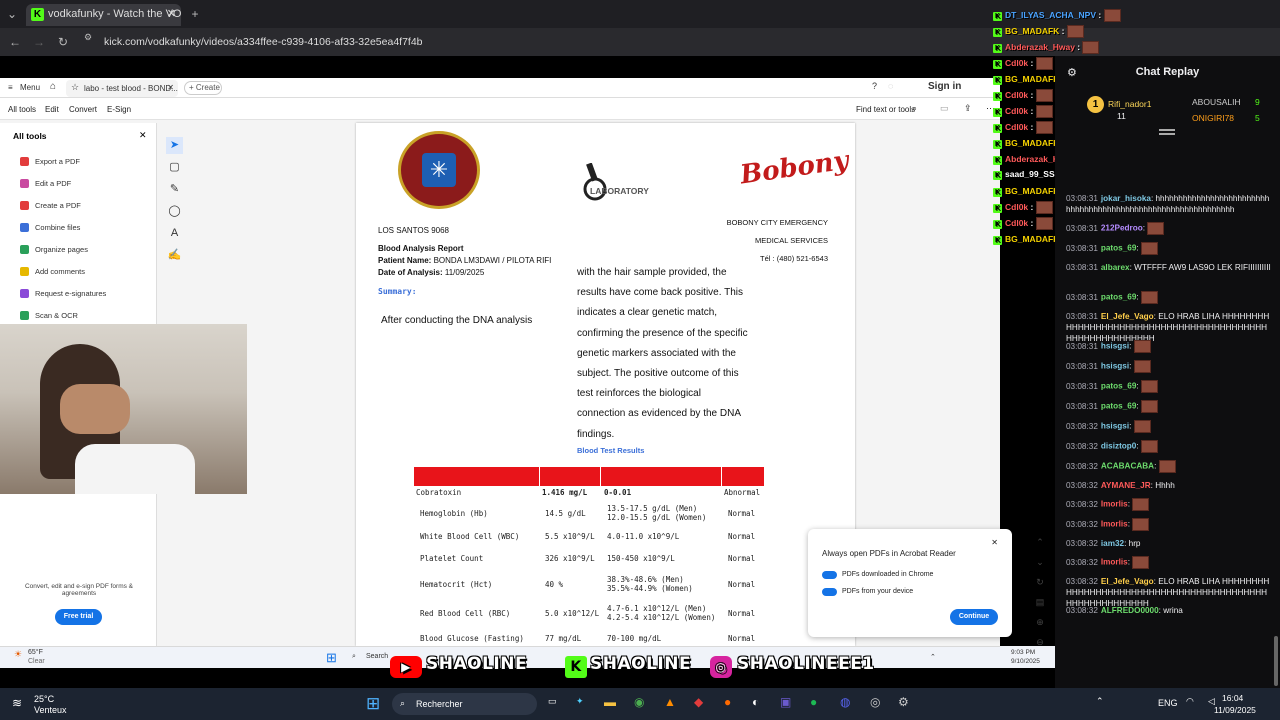 This screenshot has width=1280, height=720. What do you see at coordinates (119, 109) in the screenshot?
I see `esign-tab: E-Sign` at bounding box center [119, 109].